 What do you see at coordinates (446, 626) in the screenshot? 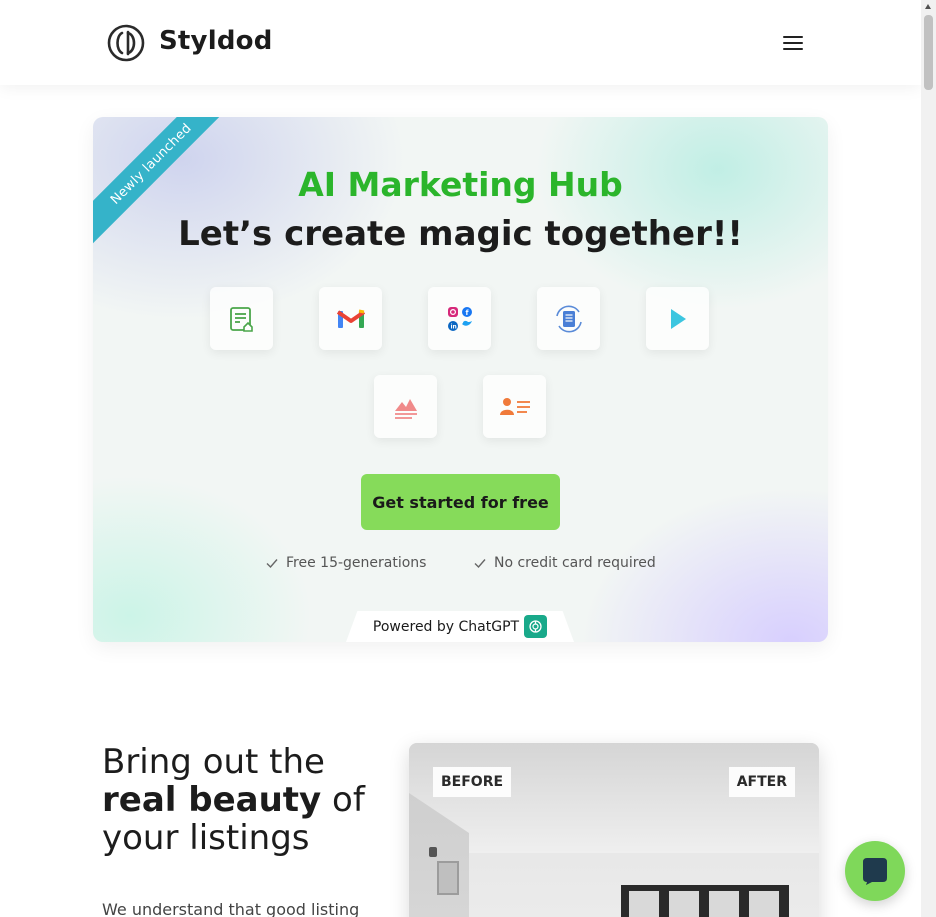
I see `powered-by-label: Powered by ChatGPT` at bounding box center [446, 626].